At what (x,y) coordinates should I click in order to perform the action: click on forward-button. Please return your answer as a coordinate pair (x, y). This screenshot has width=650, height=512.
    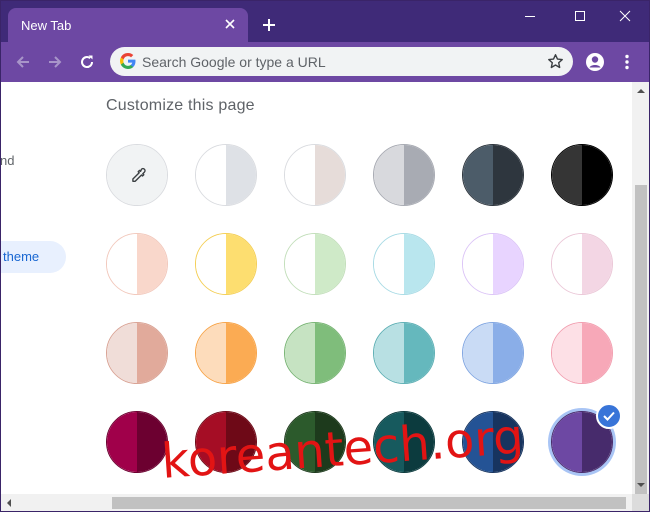
    Looking at the image, I should click on (55, 62).